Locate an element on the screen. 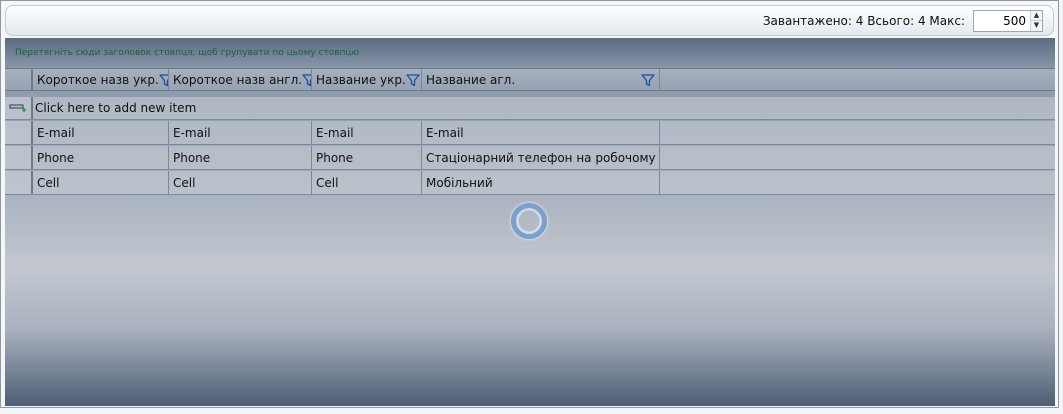 Image resolution: width=1063 pixels, height=414 pixels. max-count-stepper: ▲ ▼ is located at coordinates (1008, 20).